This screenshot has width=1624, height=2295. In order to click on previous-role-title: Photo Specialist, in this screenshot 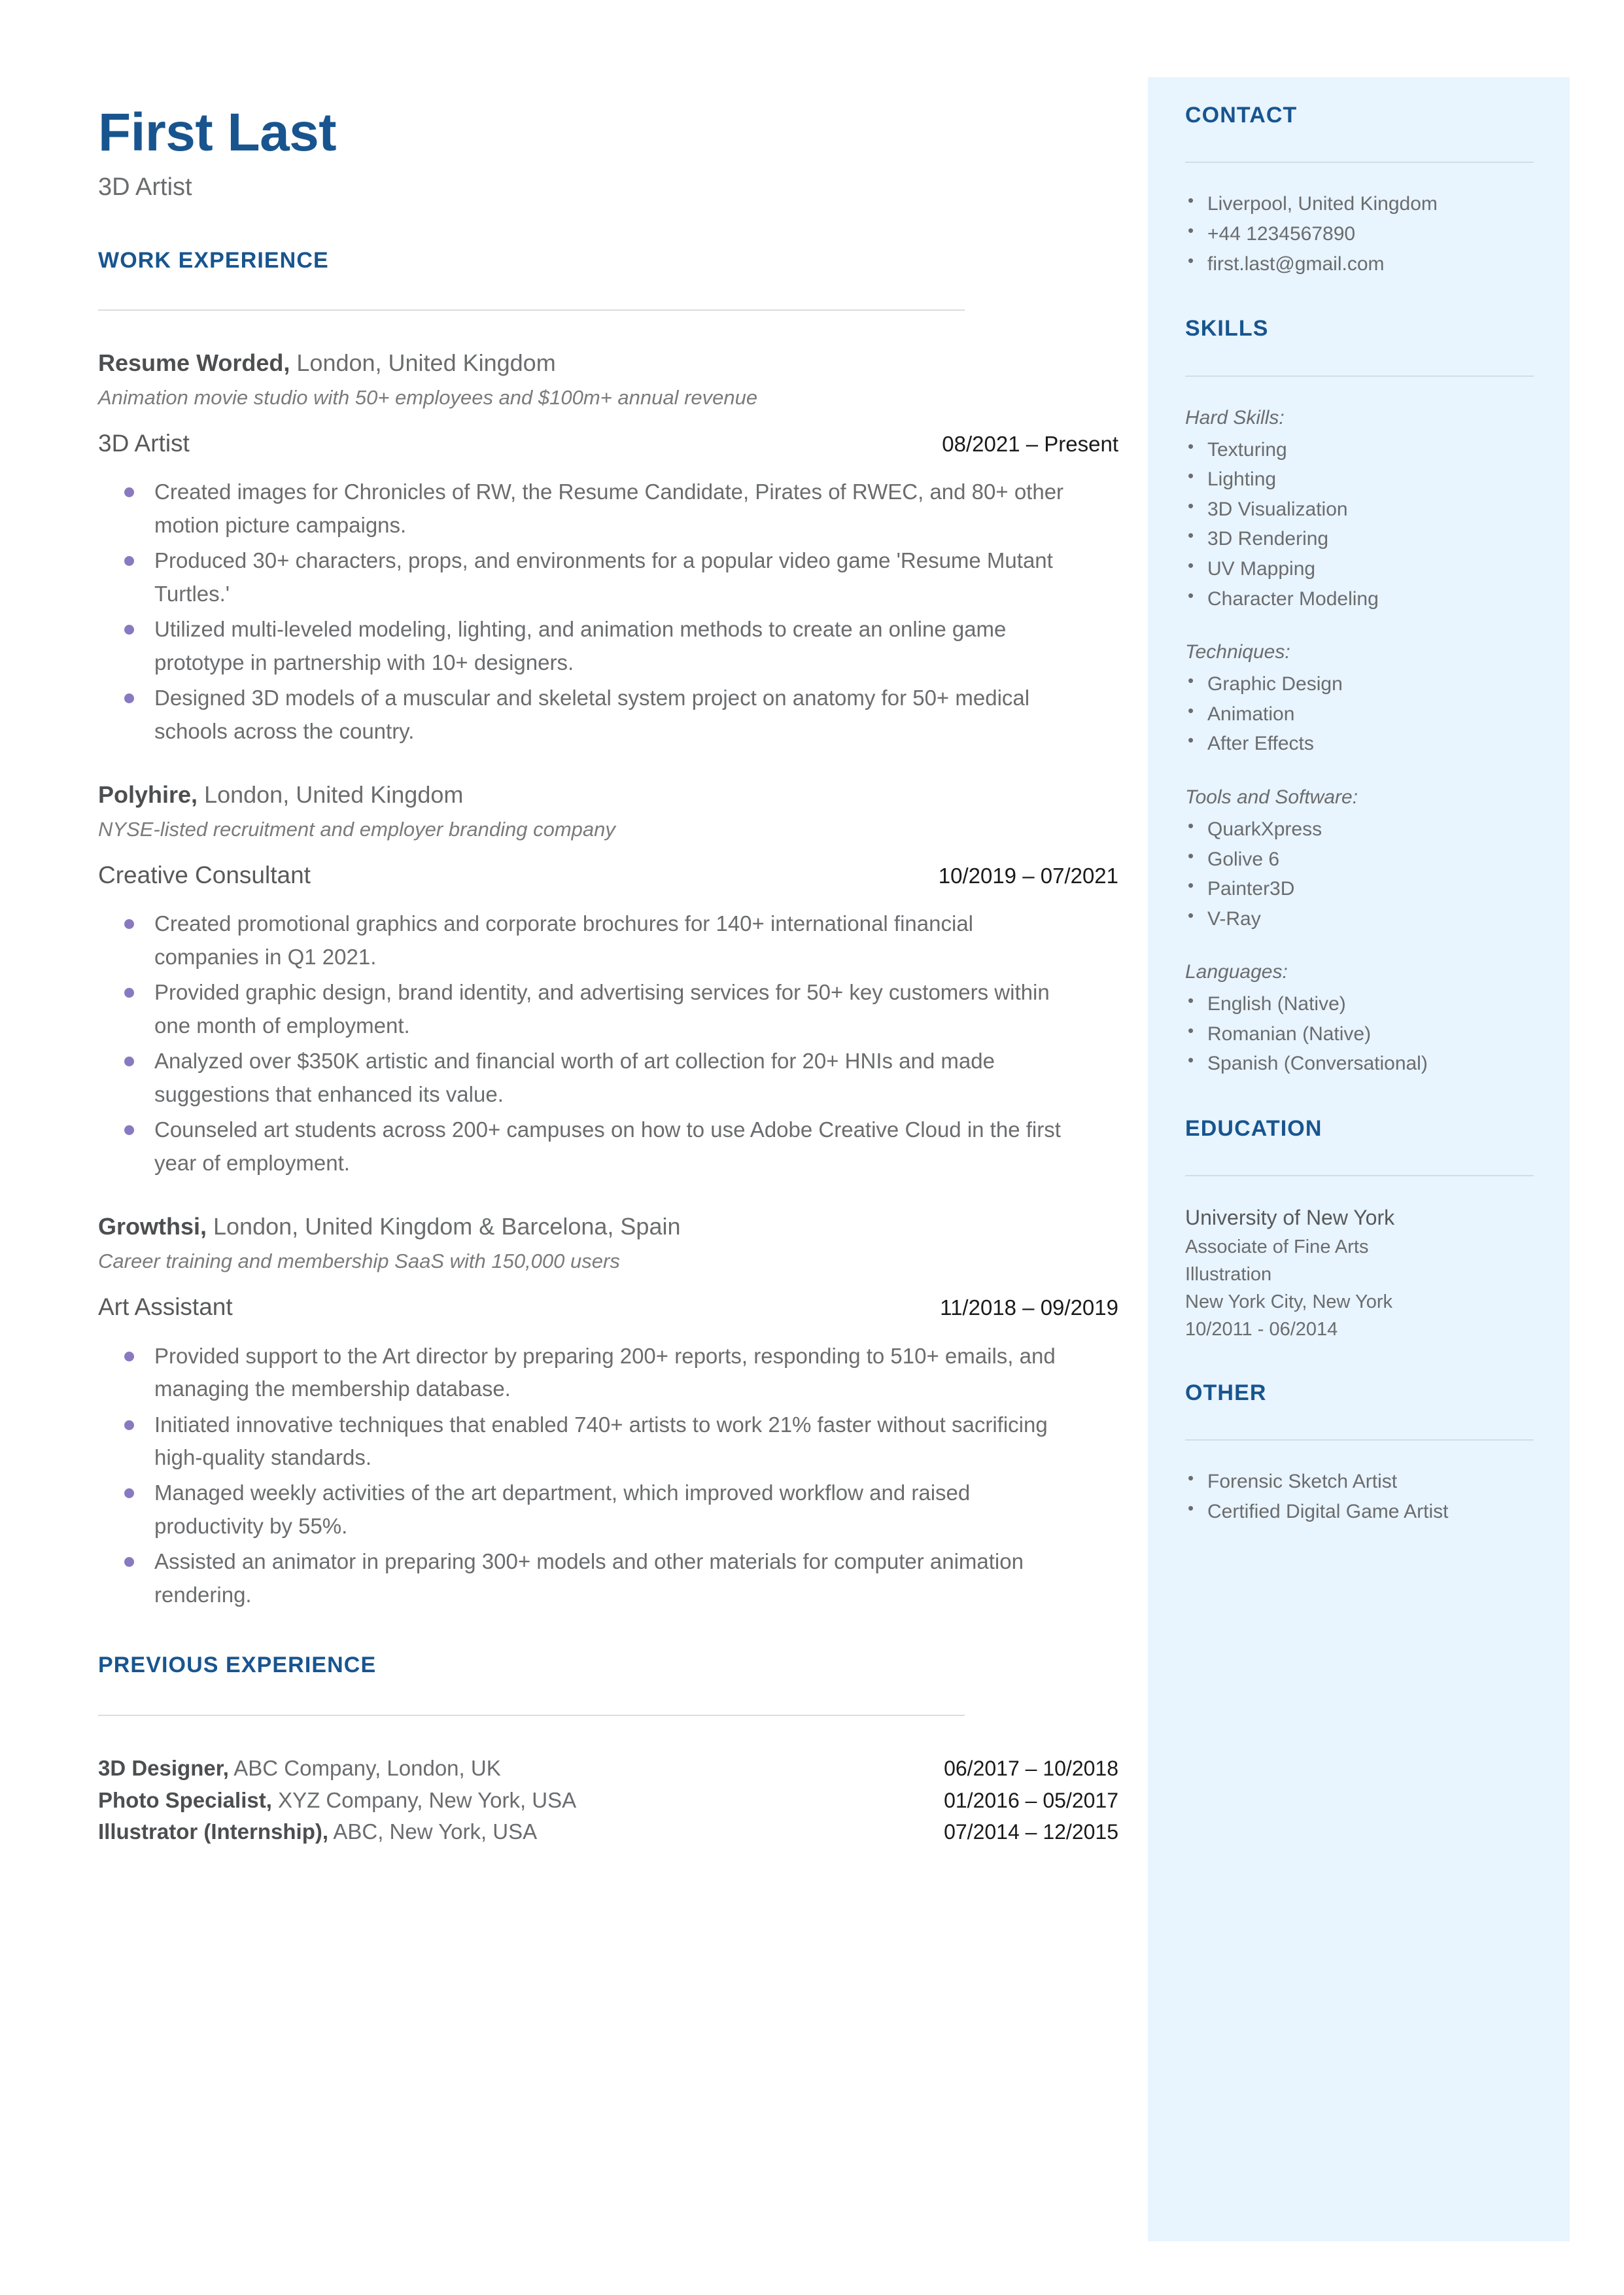, I will do `click(185, 1799)`.